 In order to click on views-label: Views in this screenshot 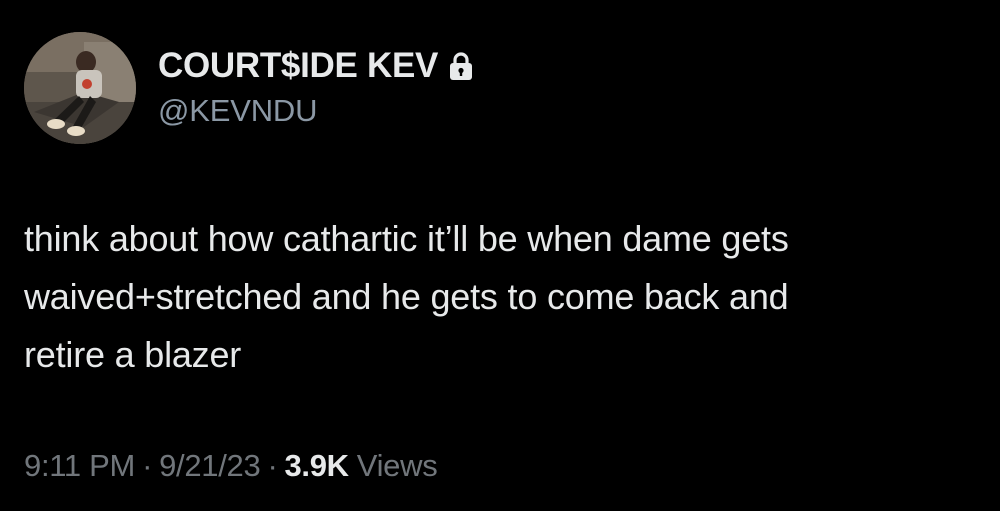, I will do `click(397, 465)`.